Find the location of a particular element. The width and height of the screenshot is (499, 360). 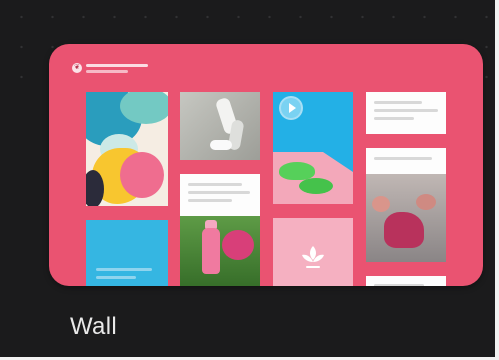

leaf-logo-tile is located at coordinates (313, 252).